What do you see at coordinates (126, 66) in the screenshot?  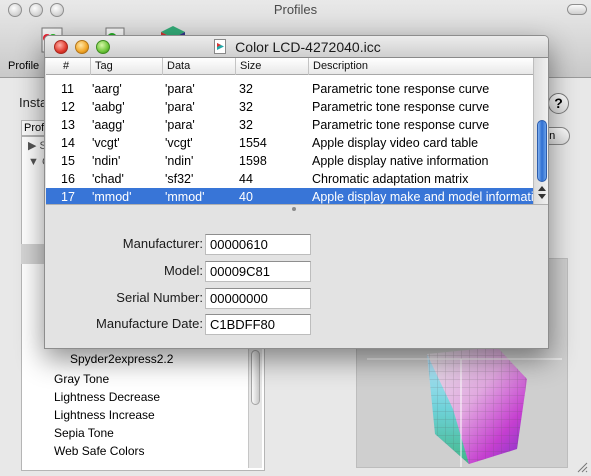 I see `column-header-tag: Tag` at bounding box center [126, 66].